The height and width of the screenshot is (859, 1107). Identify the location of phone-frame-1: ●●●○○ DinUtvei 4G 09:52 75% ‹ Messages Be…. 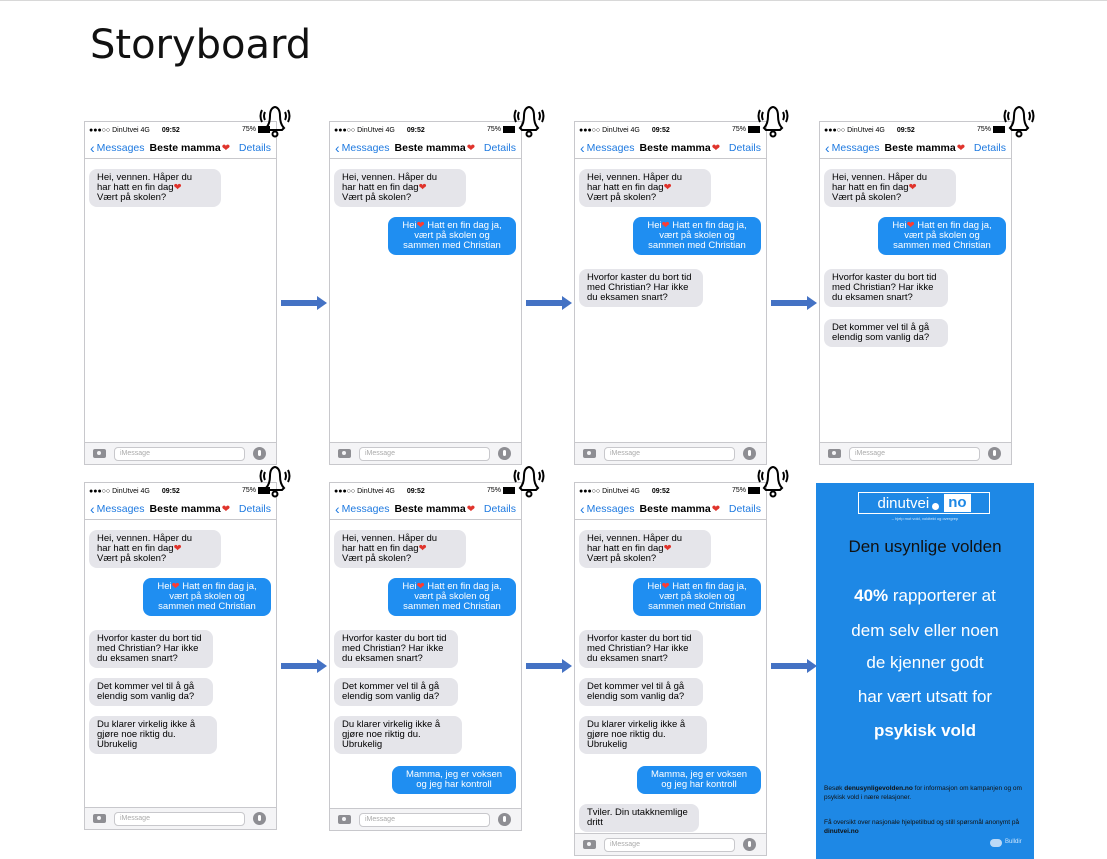
(180, 293).